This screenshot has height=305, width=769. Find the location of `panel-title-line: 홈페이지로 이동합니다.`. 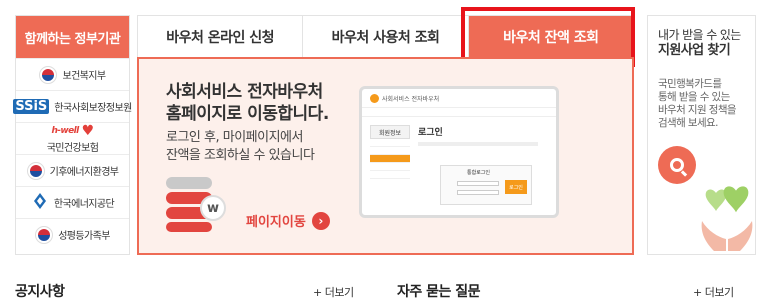

panel-title-line: 홈페이지로 이동합니다. is located at coordinates (247, 114).